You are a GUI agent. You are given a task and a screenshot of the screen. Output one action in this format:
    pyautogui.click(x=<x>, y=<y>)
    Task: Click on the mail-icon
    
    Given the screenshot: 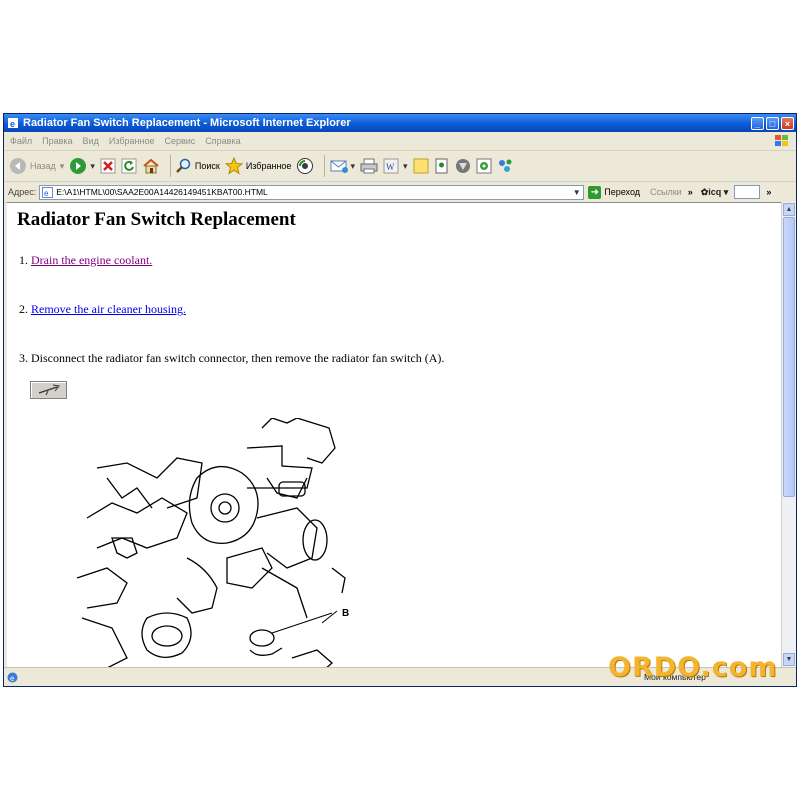 What is the action you would take?
    pyautogui.click(x=339, y=166)
    